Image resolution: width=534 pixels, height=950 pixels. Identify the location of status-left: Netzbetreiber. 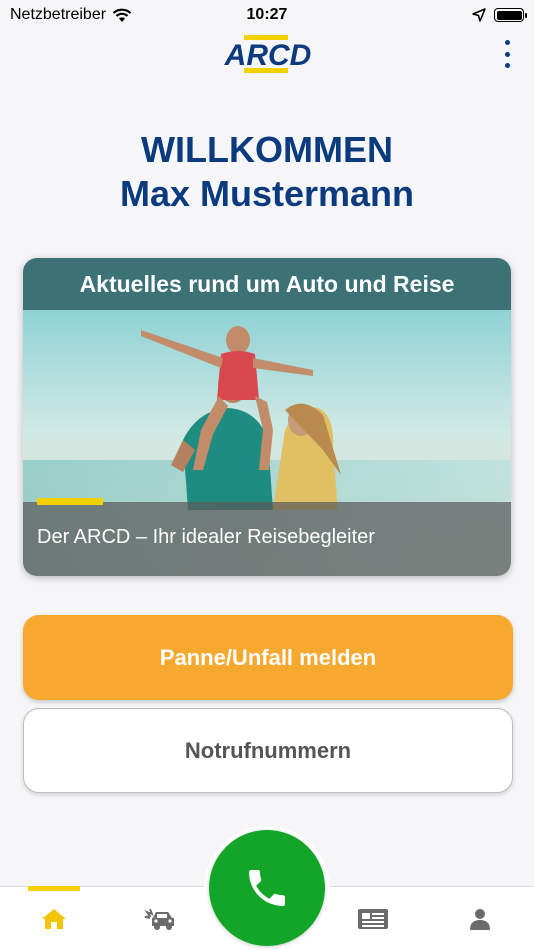
(71, 15).